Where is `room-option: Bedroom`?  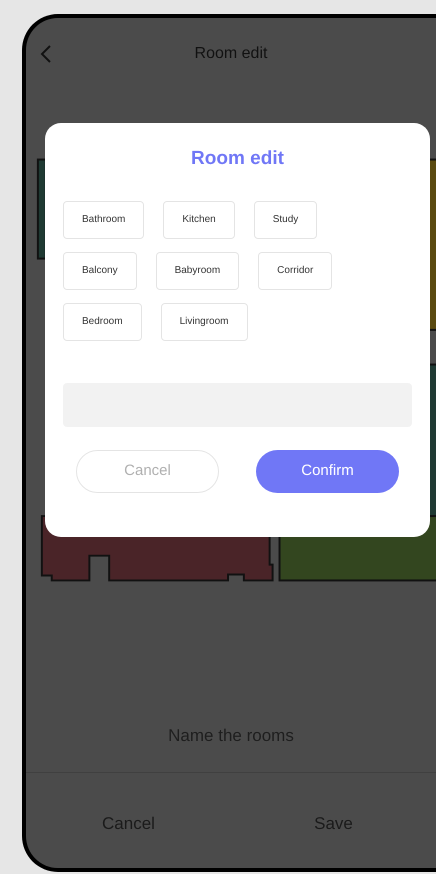 room-option: Bedroom is located at coordinates (102, 321).